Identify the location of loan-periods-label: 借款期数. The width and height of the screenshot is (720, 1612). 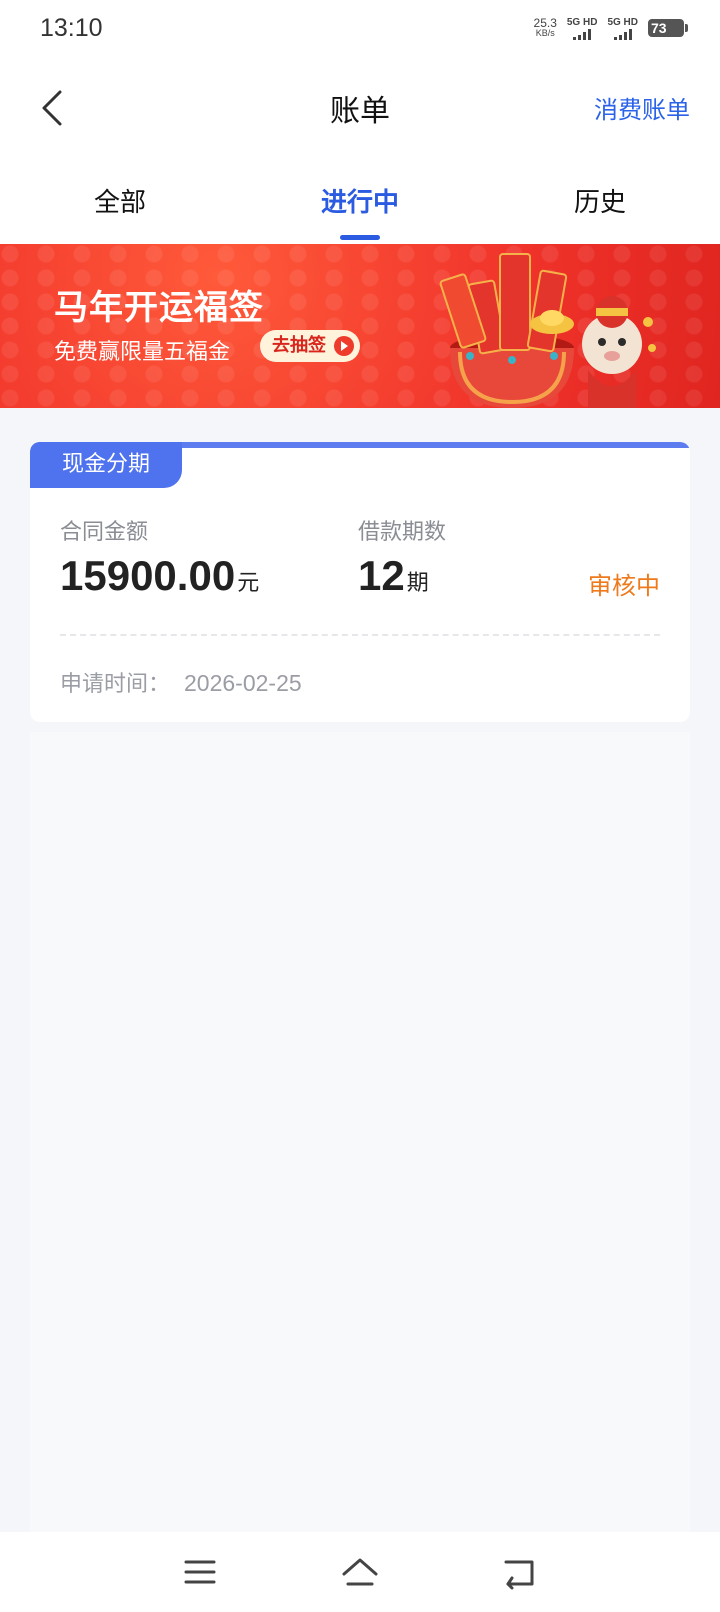
(402, 532).